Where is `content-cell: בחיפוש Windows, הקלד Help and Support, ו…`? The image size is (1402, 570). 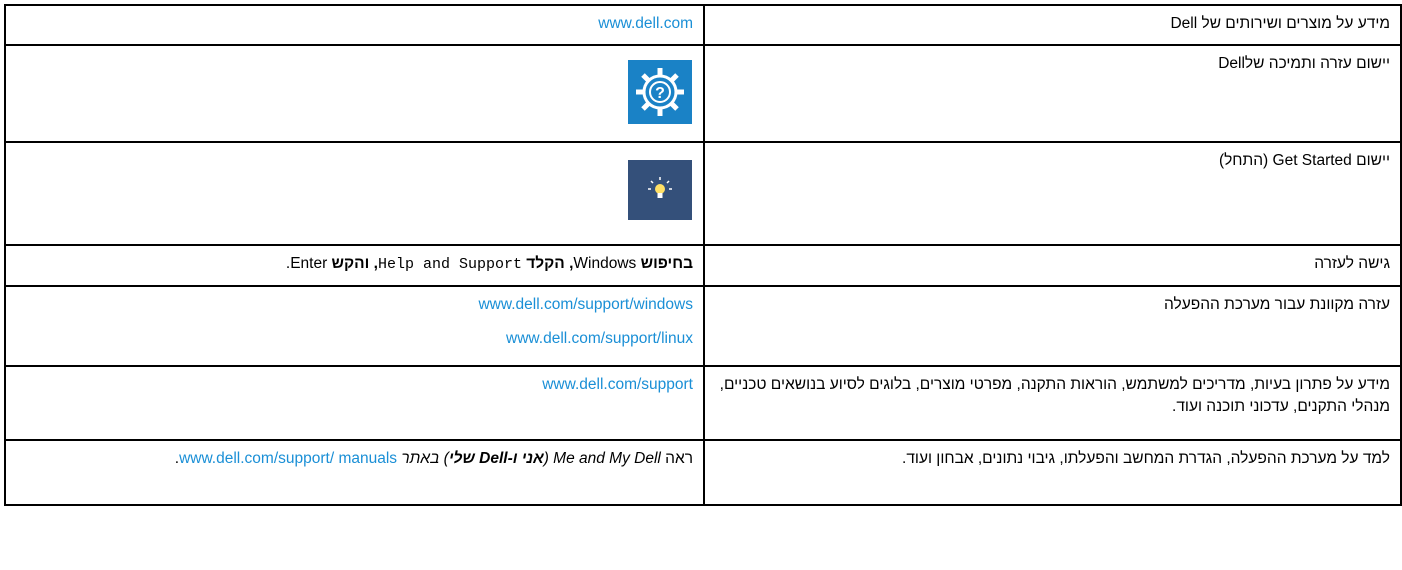 content-cell: בחיפוש Windows, הקלד Help and Support, ו… is located at coordinates (354, 265).